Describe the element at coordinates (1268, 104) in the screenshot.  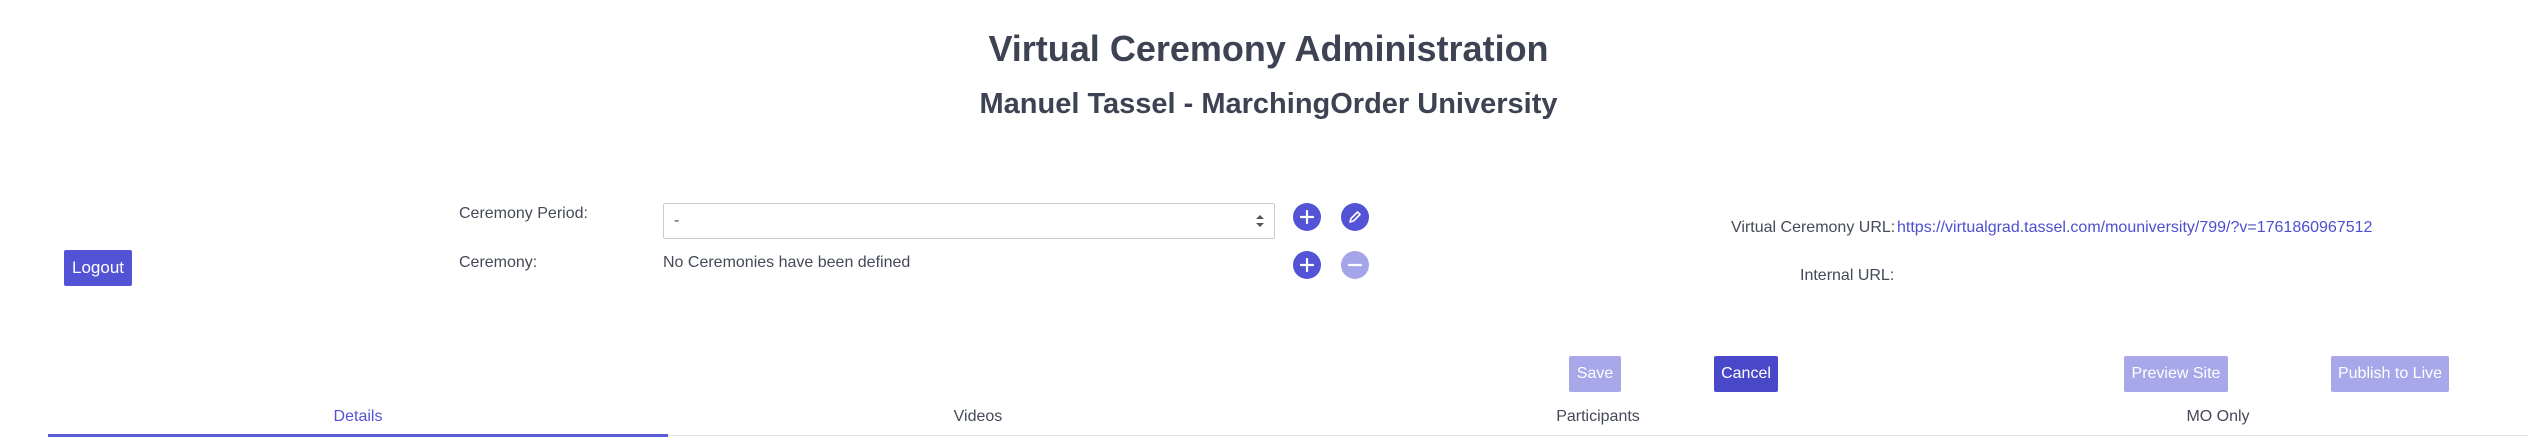
I see `page-subtitle: Manuel Tassel - MarchingOrder University` at that location.